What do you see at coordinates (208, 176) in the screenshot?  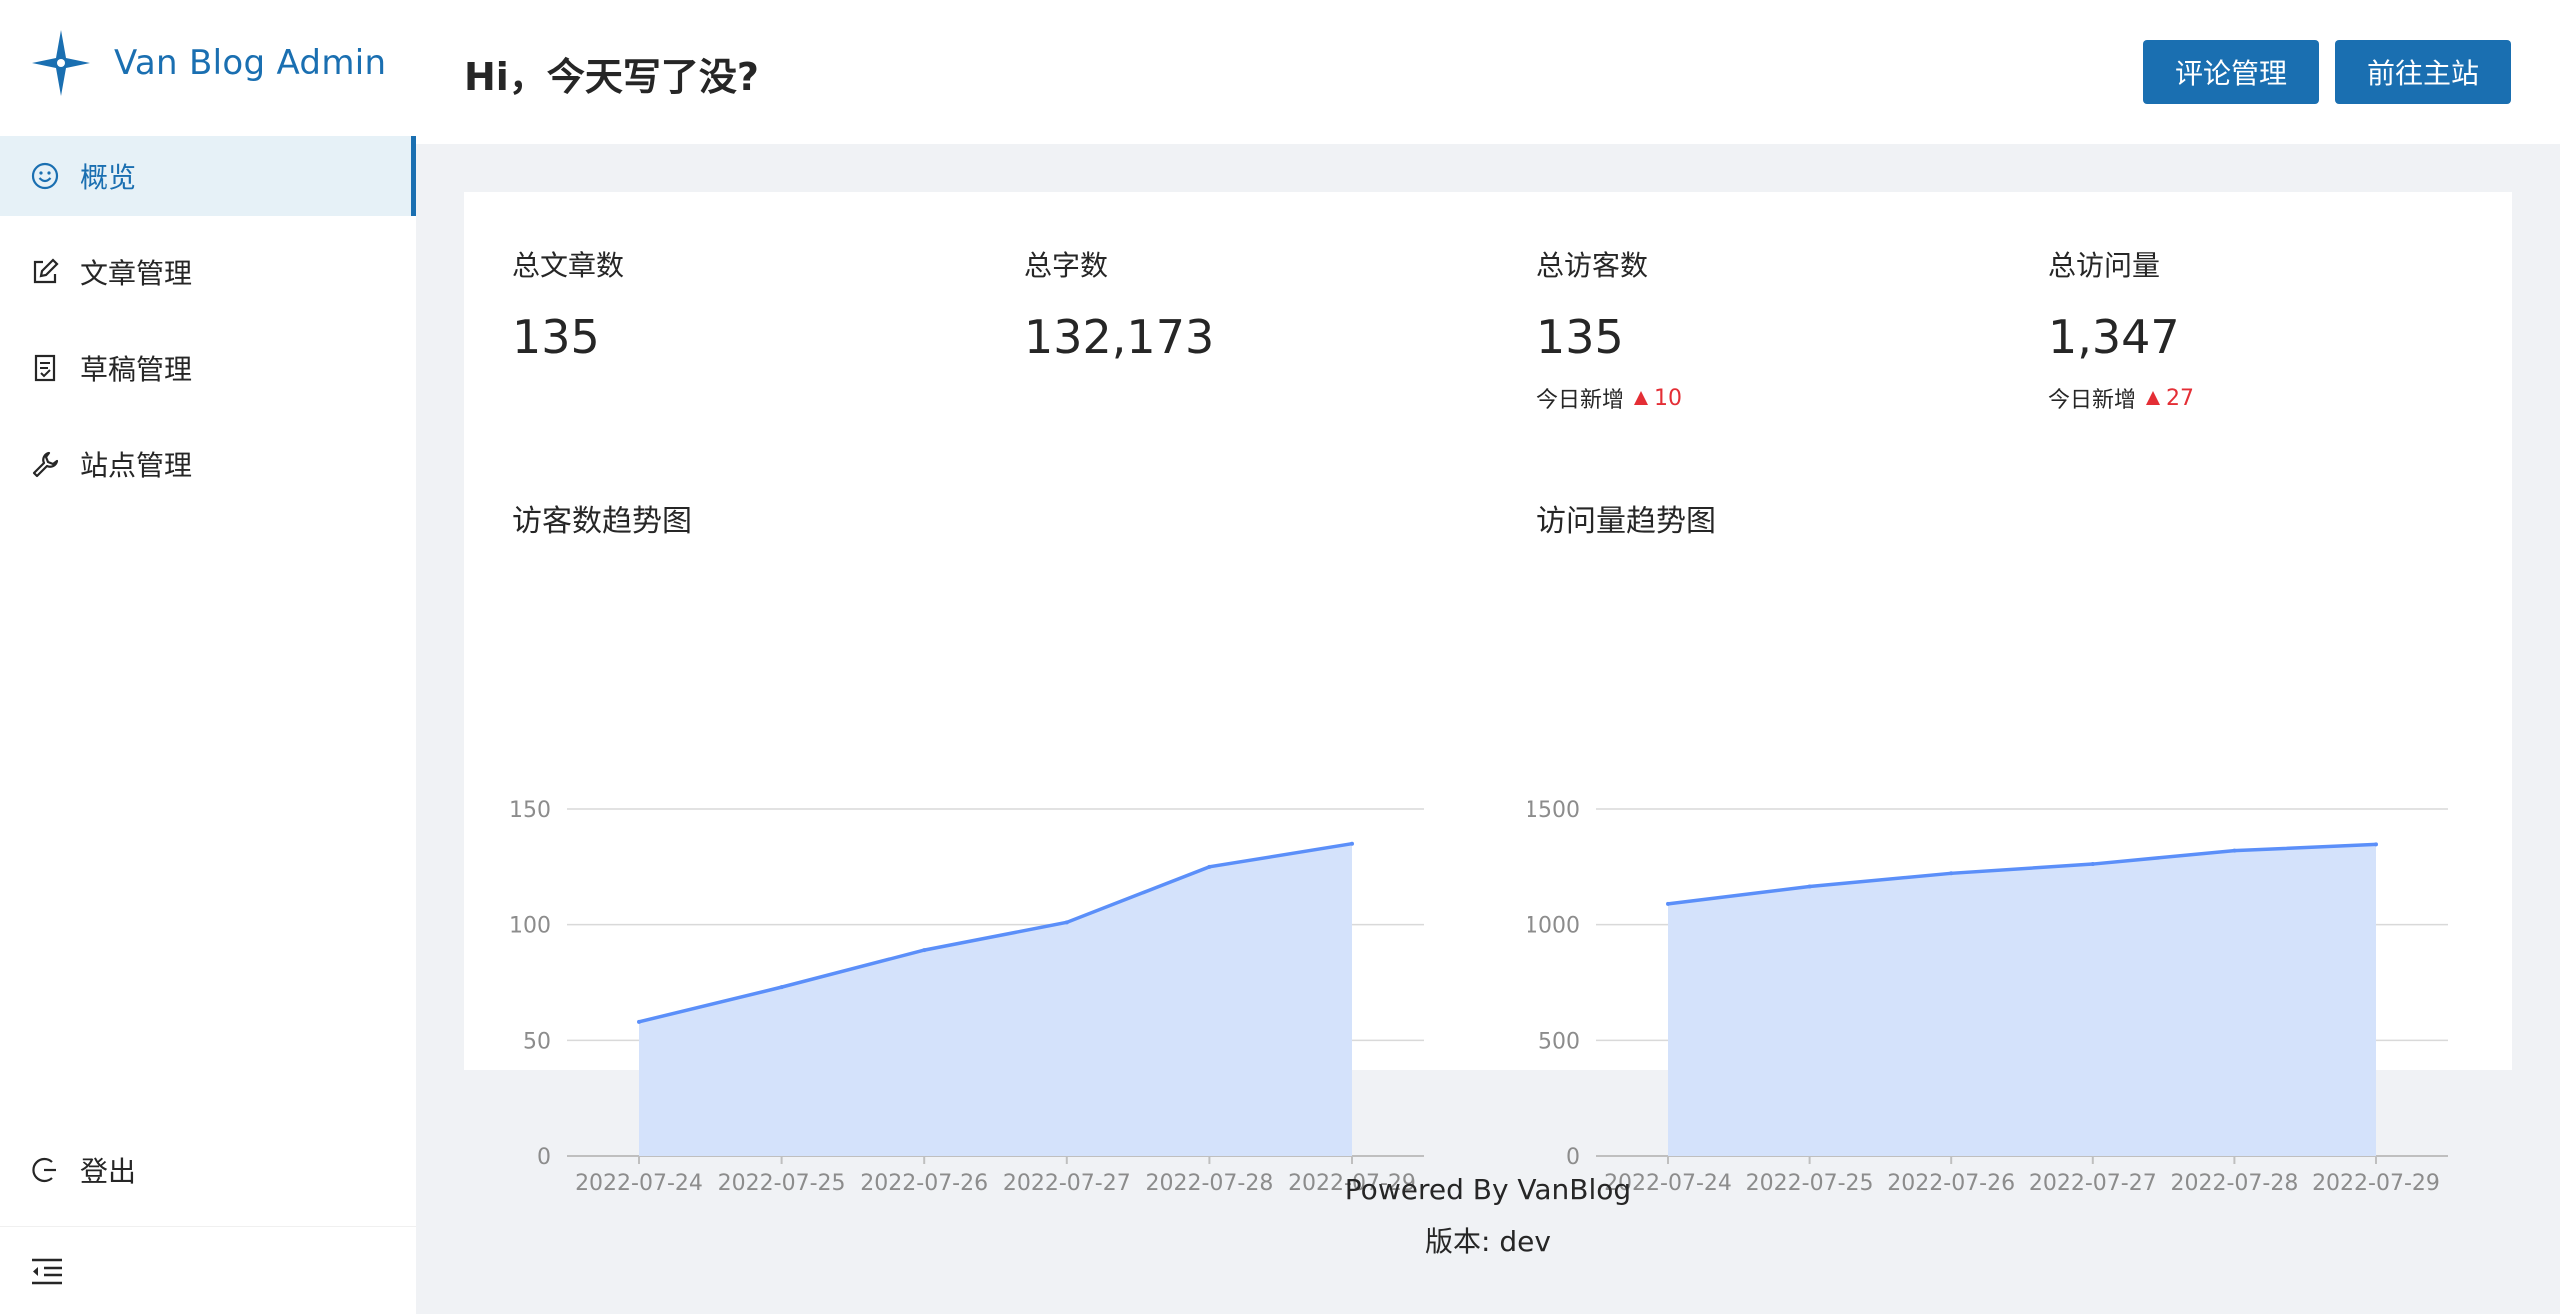 I see `sidebar-item-overview: 概览` at bounding box center [208, 176].